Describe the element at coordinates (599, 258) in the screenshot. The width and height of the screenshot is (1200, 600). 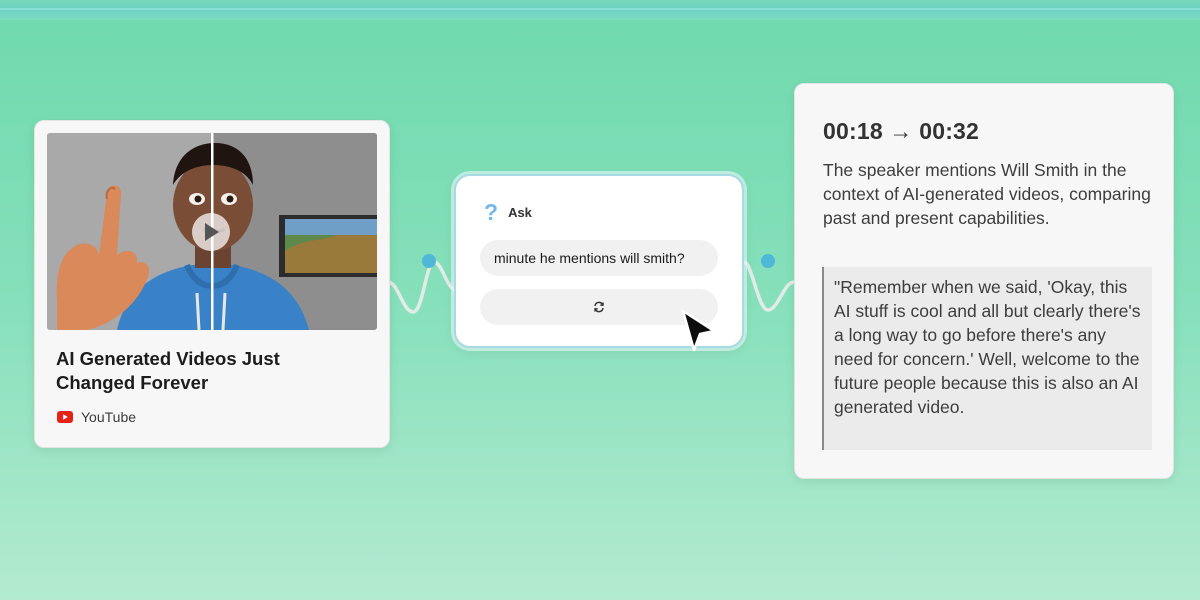
I see `query-input: minute he mentions will smith?` at that location.